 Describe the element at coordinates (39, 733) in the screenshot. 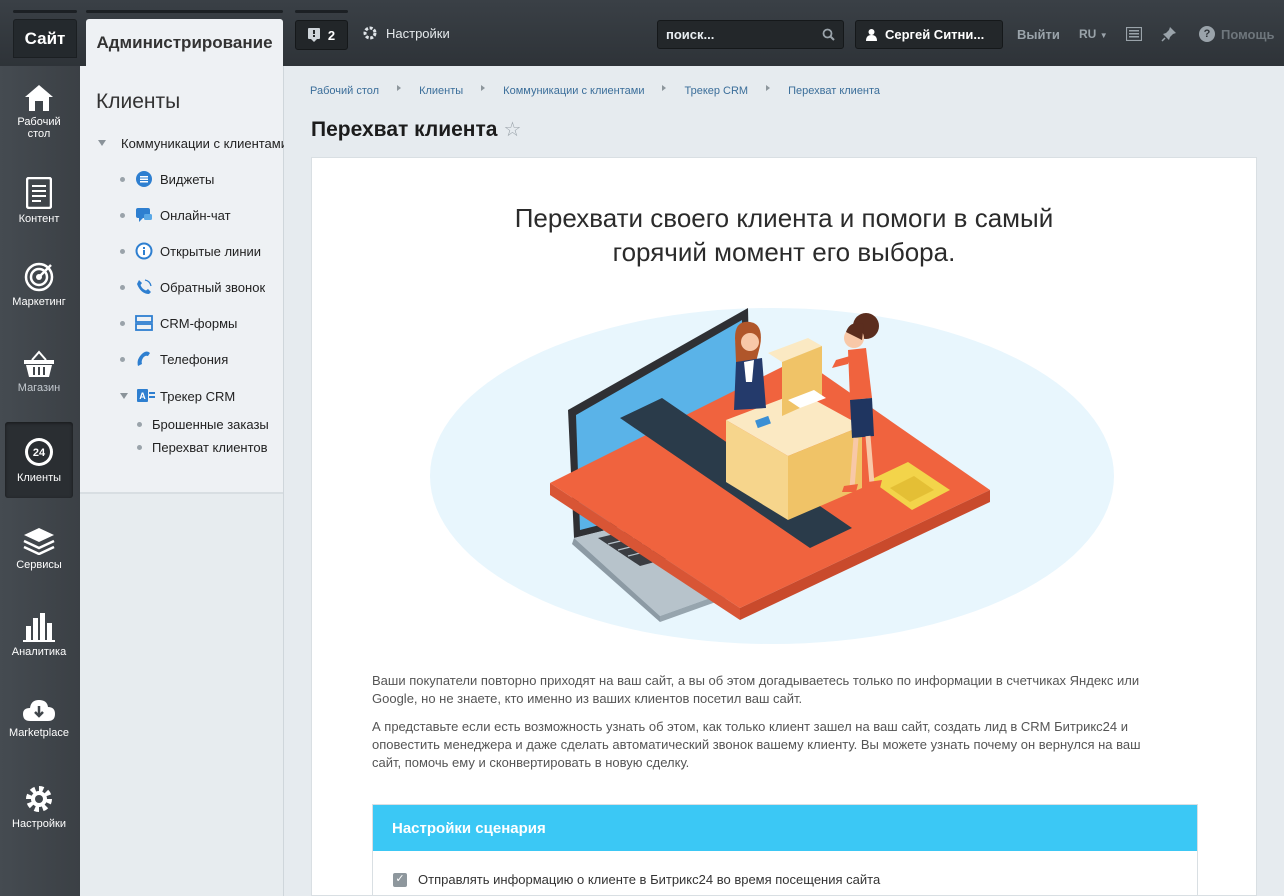

I see `nav-label: Marketplace` at that location.